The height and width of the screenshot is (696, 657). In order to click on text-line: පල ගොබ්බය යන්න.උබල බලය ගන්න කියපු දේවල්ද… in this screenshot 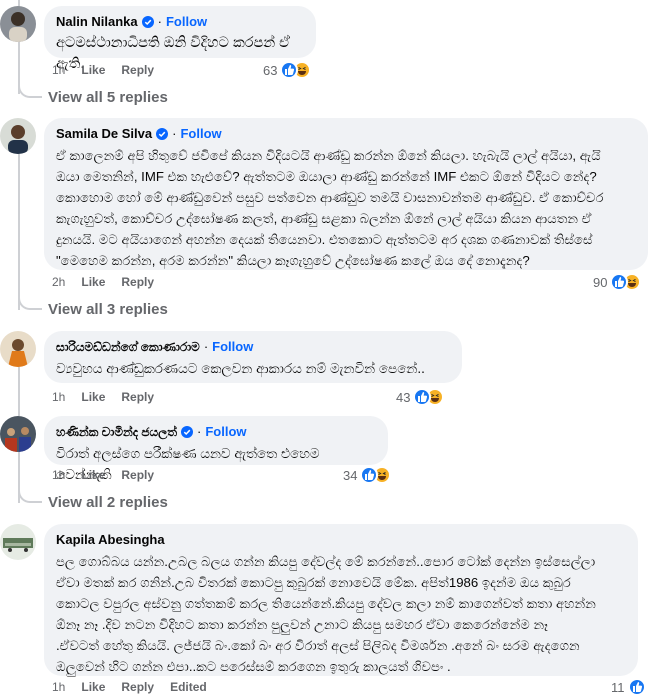, I will do `click(326, 561)`.